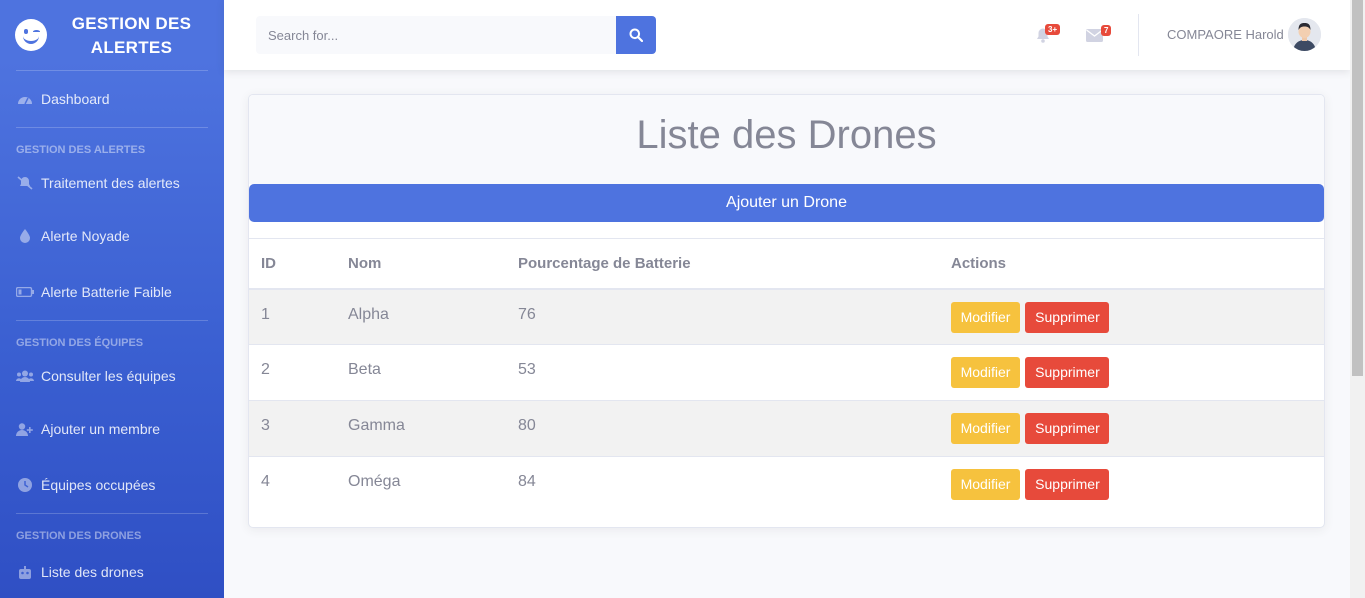 This screenshot has width=1365, height=598. Describe the element at coordinates (25, 236) in the screenshot. I see `droplet-icon` at that location.